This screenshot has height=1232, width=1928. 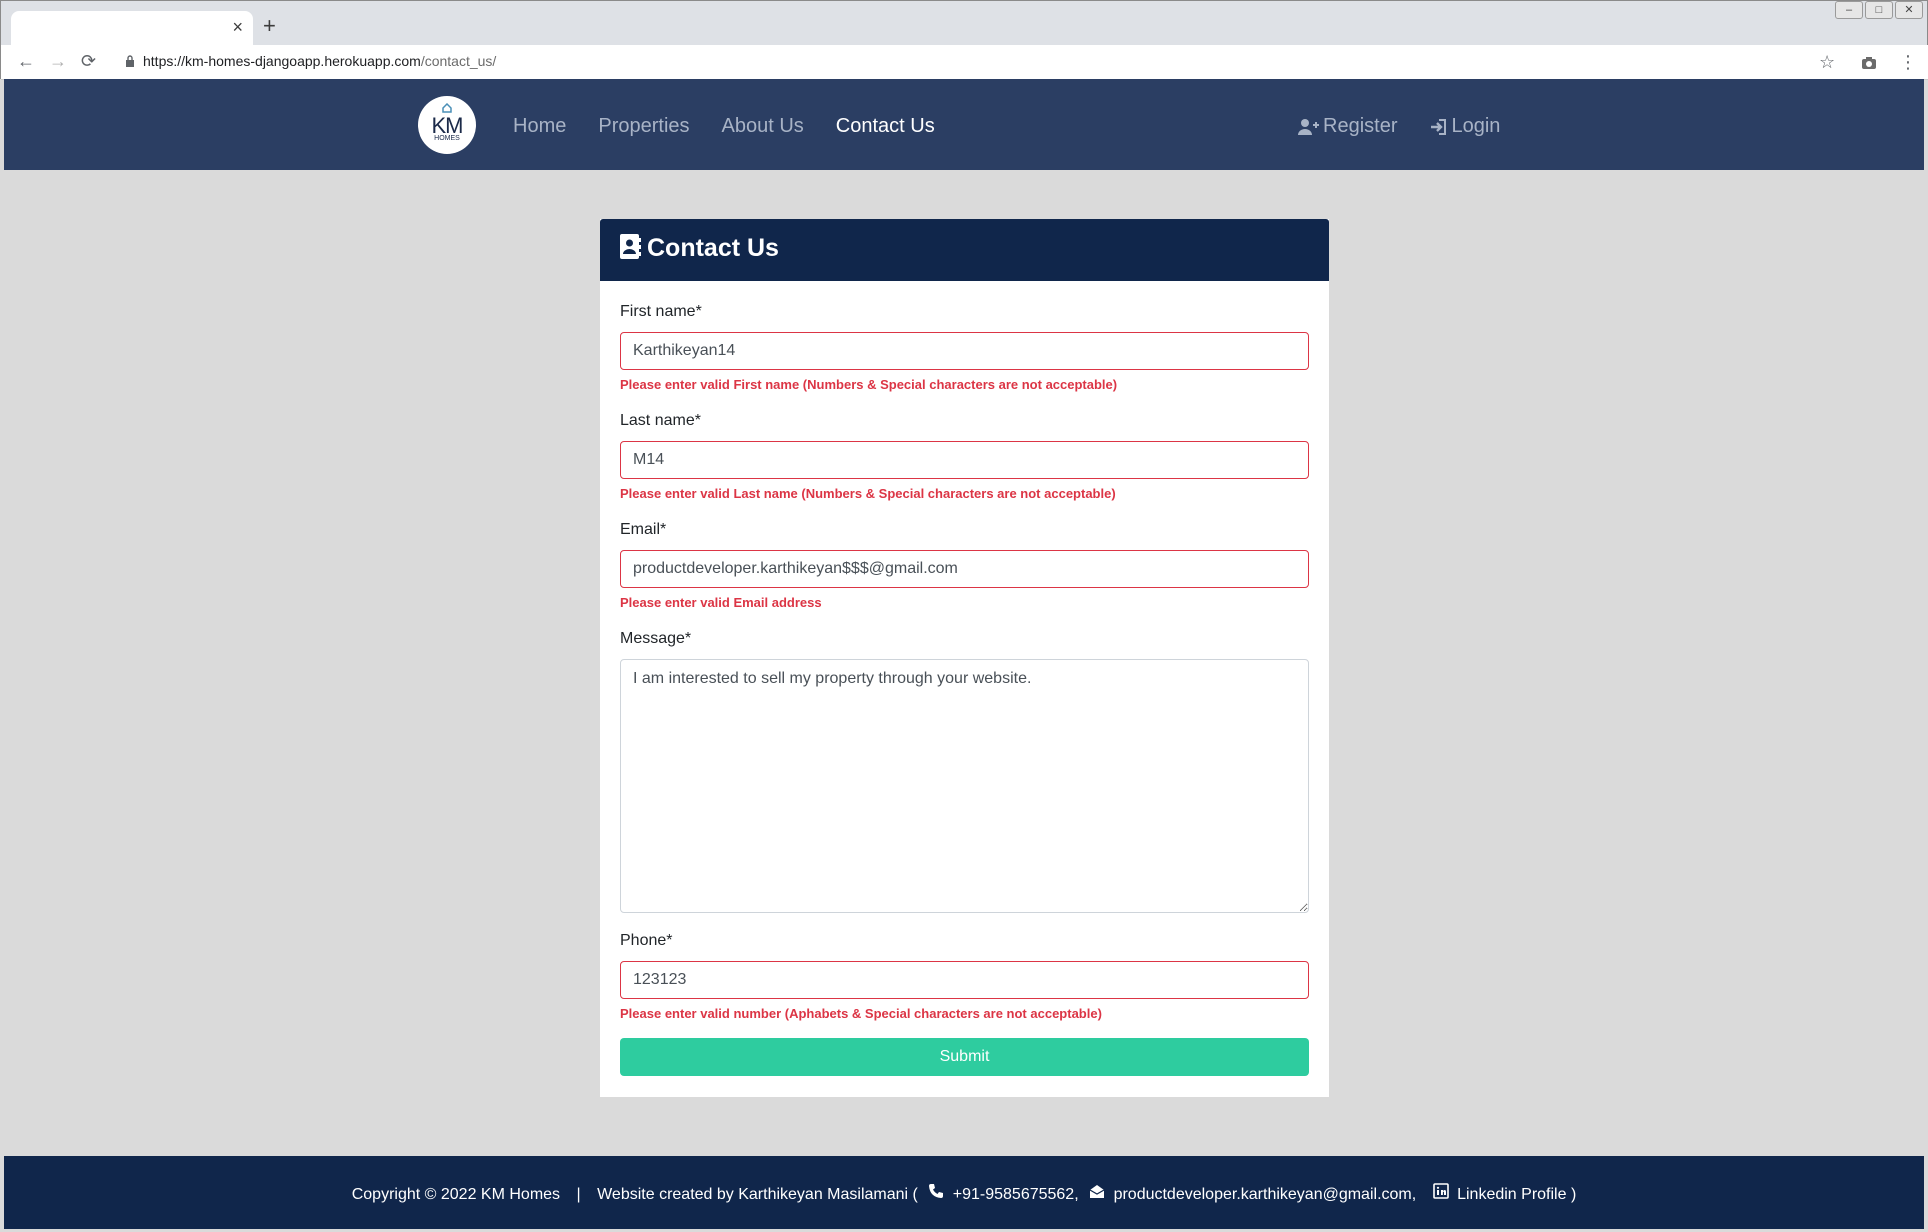 I want to click on sign-in-icon, so click(x=1439, y=126).